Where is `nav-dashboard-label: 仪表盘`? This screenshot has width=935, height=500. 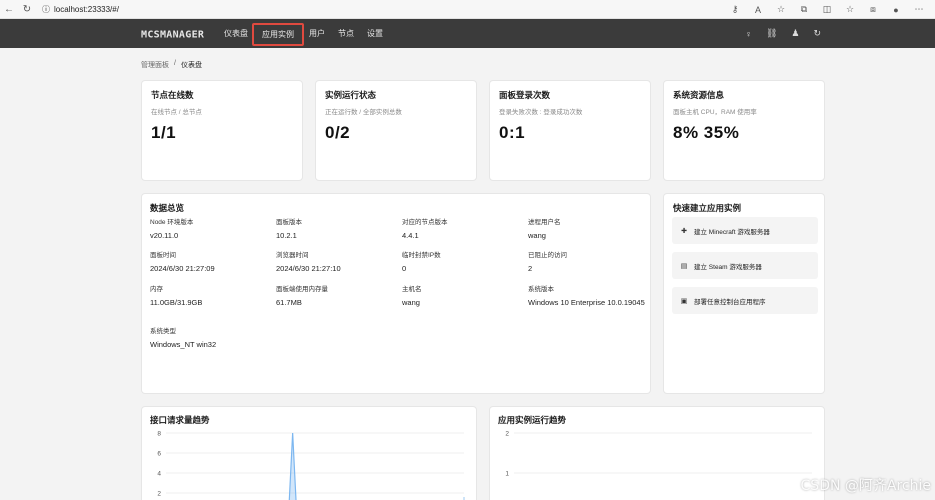 nav-dashboard-label: 仪表盘 is located at coordinates (236, 33).